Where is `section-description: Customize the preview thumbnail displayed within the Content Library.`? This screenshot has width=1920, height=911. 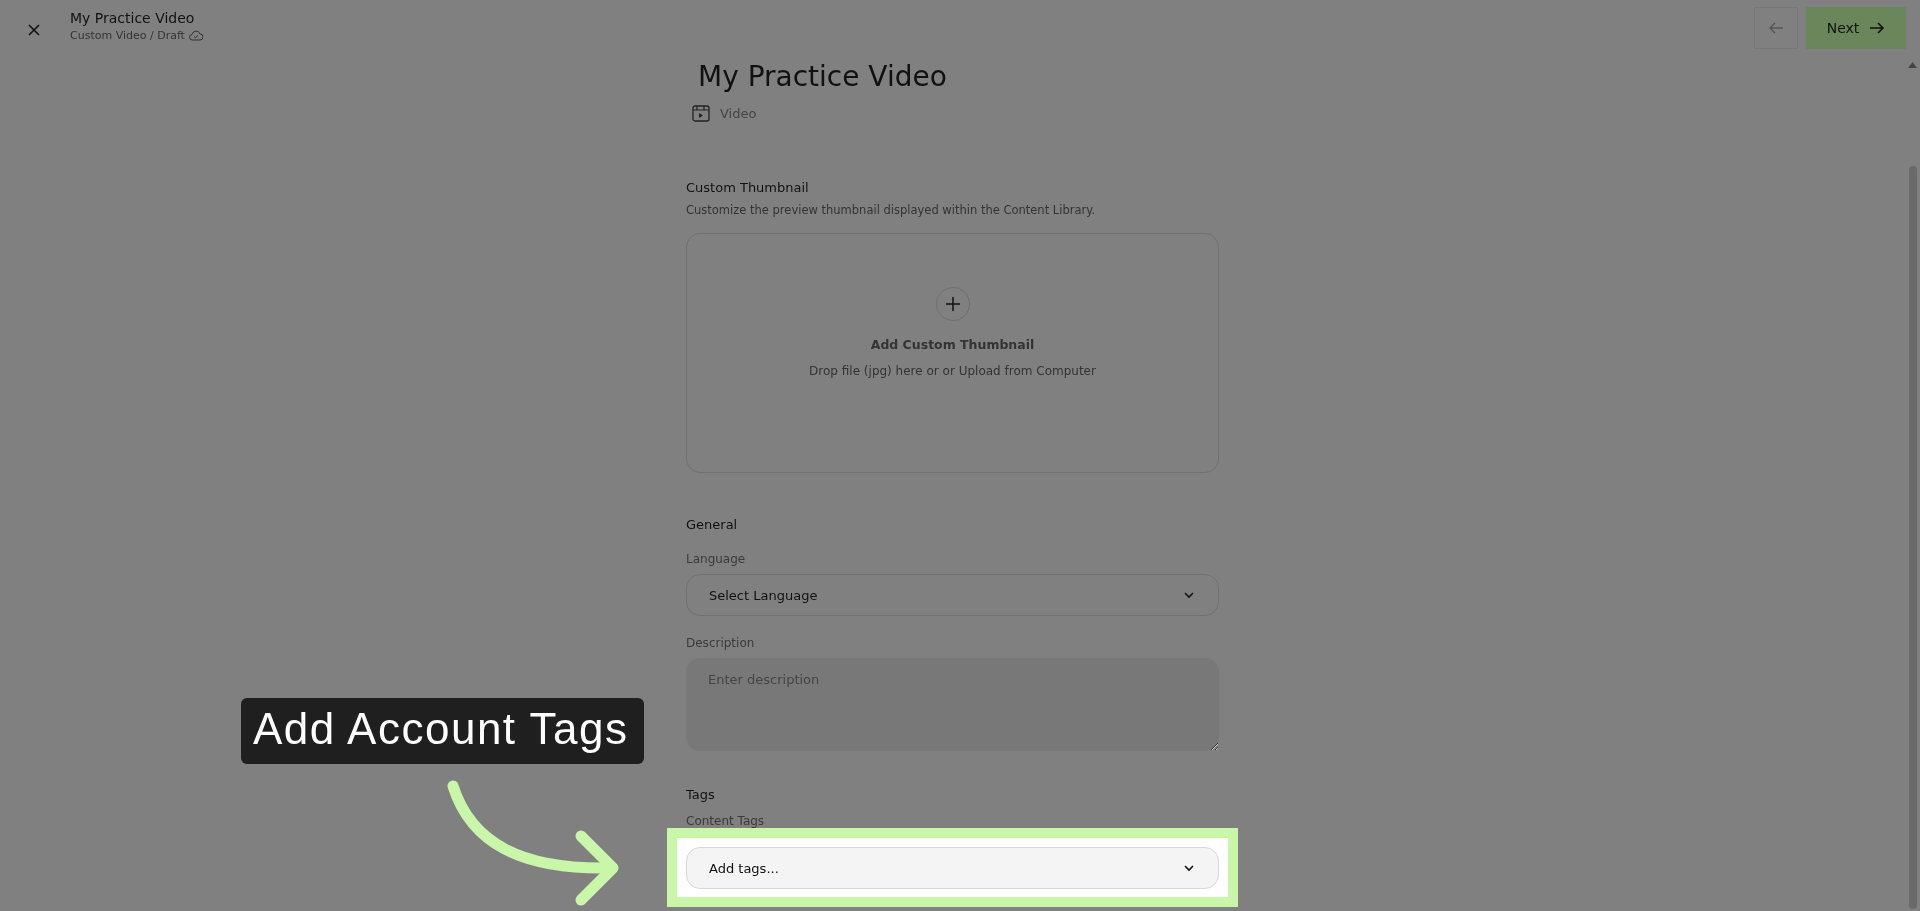
section-description: Customize the preview thumbnail displayed within the Content Library. is located at coordinates (891, 210).